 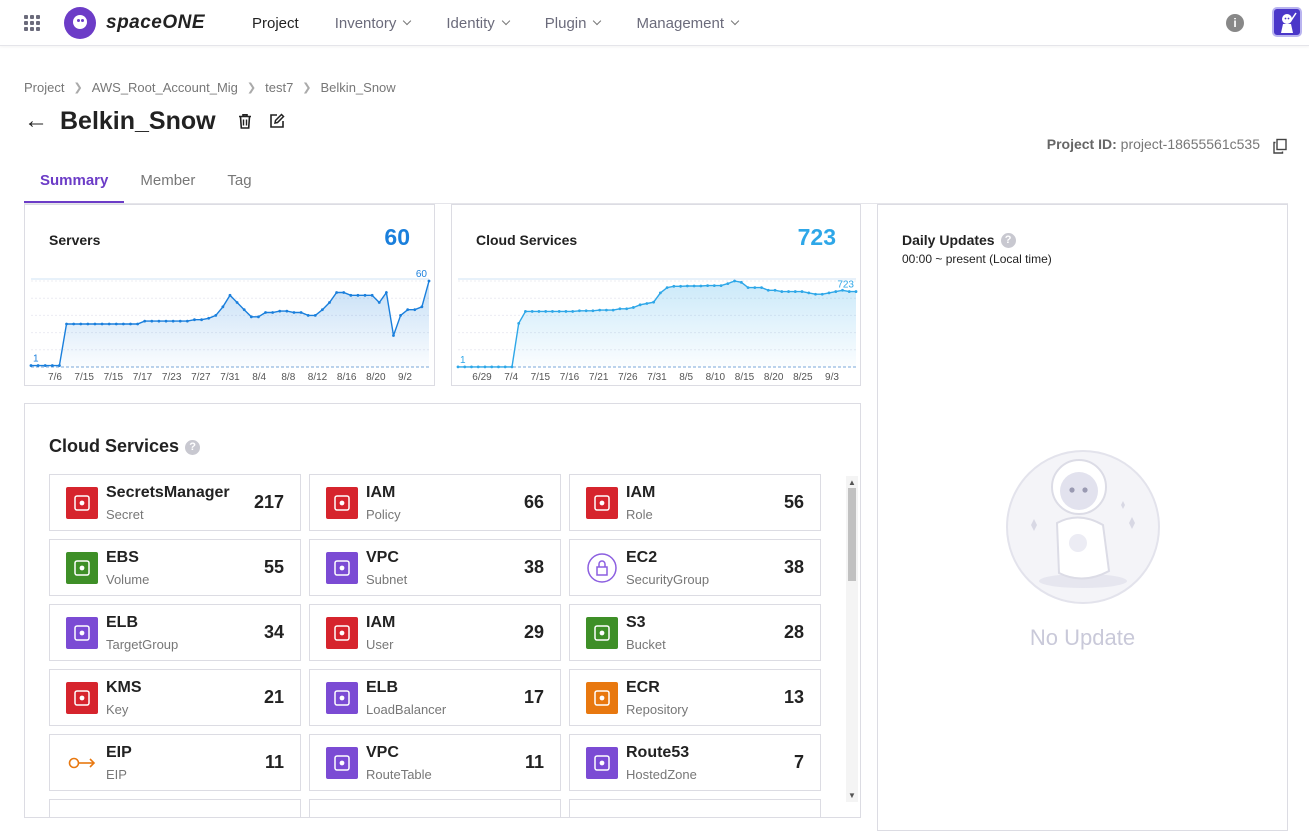 I want to click on cloud-service-item: IAM User 29, so click(x=435, y=632).